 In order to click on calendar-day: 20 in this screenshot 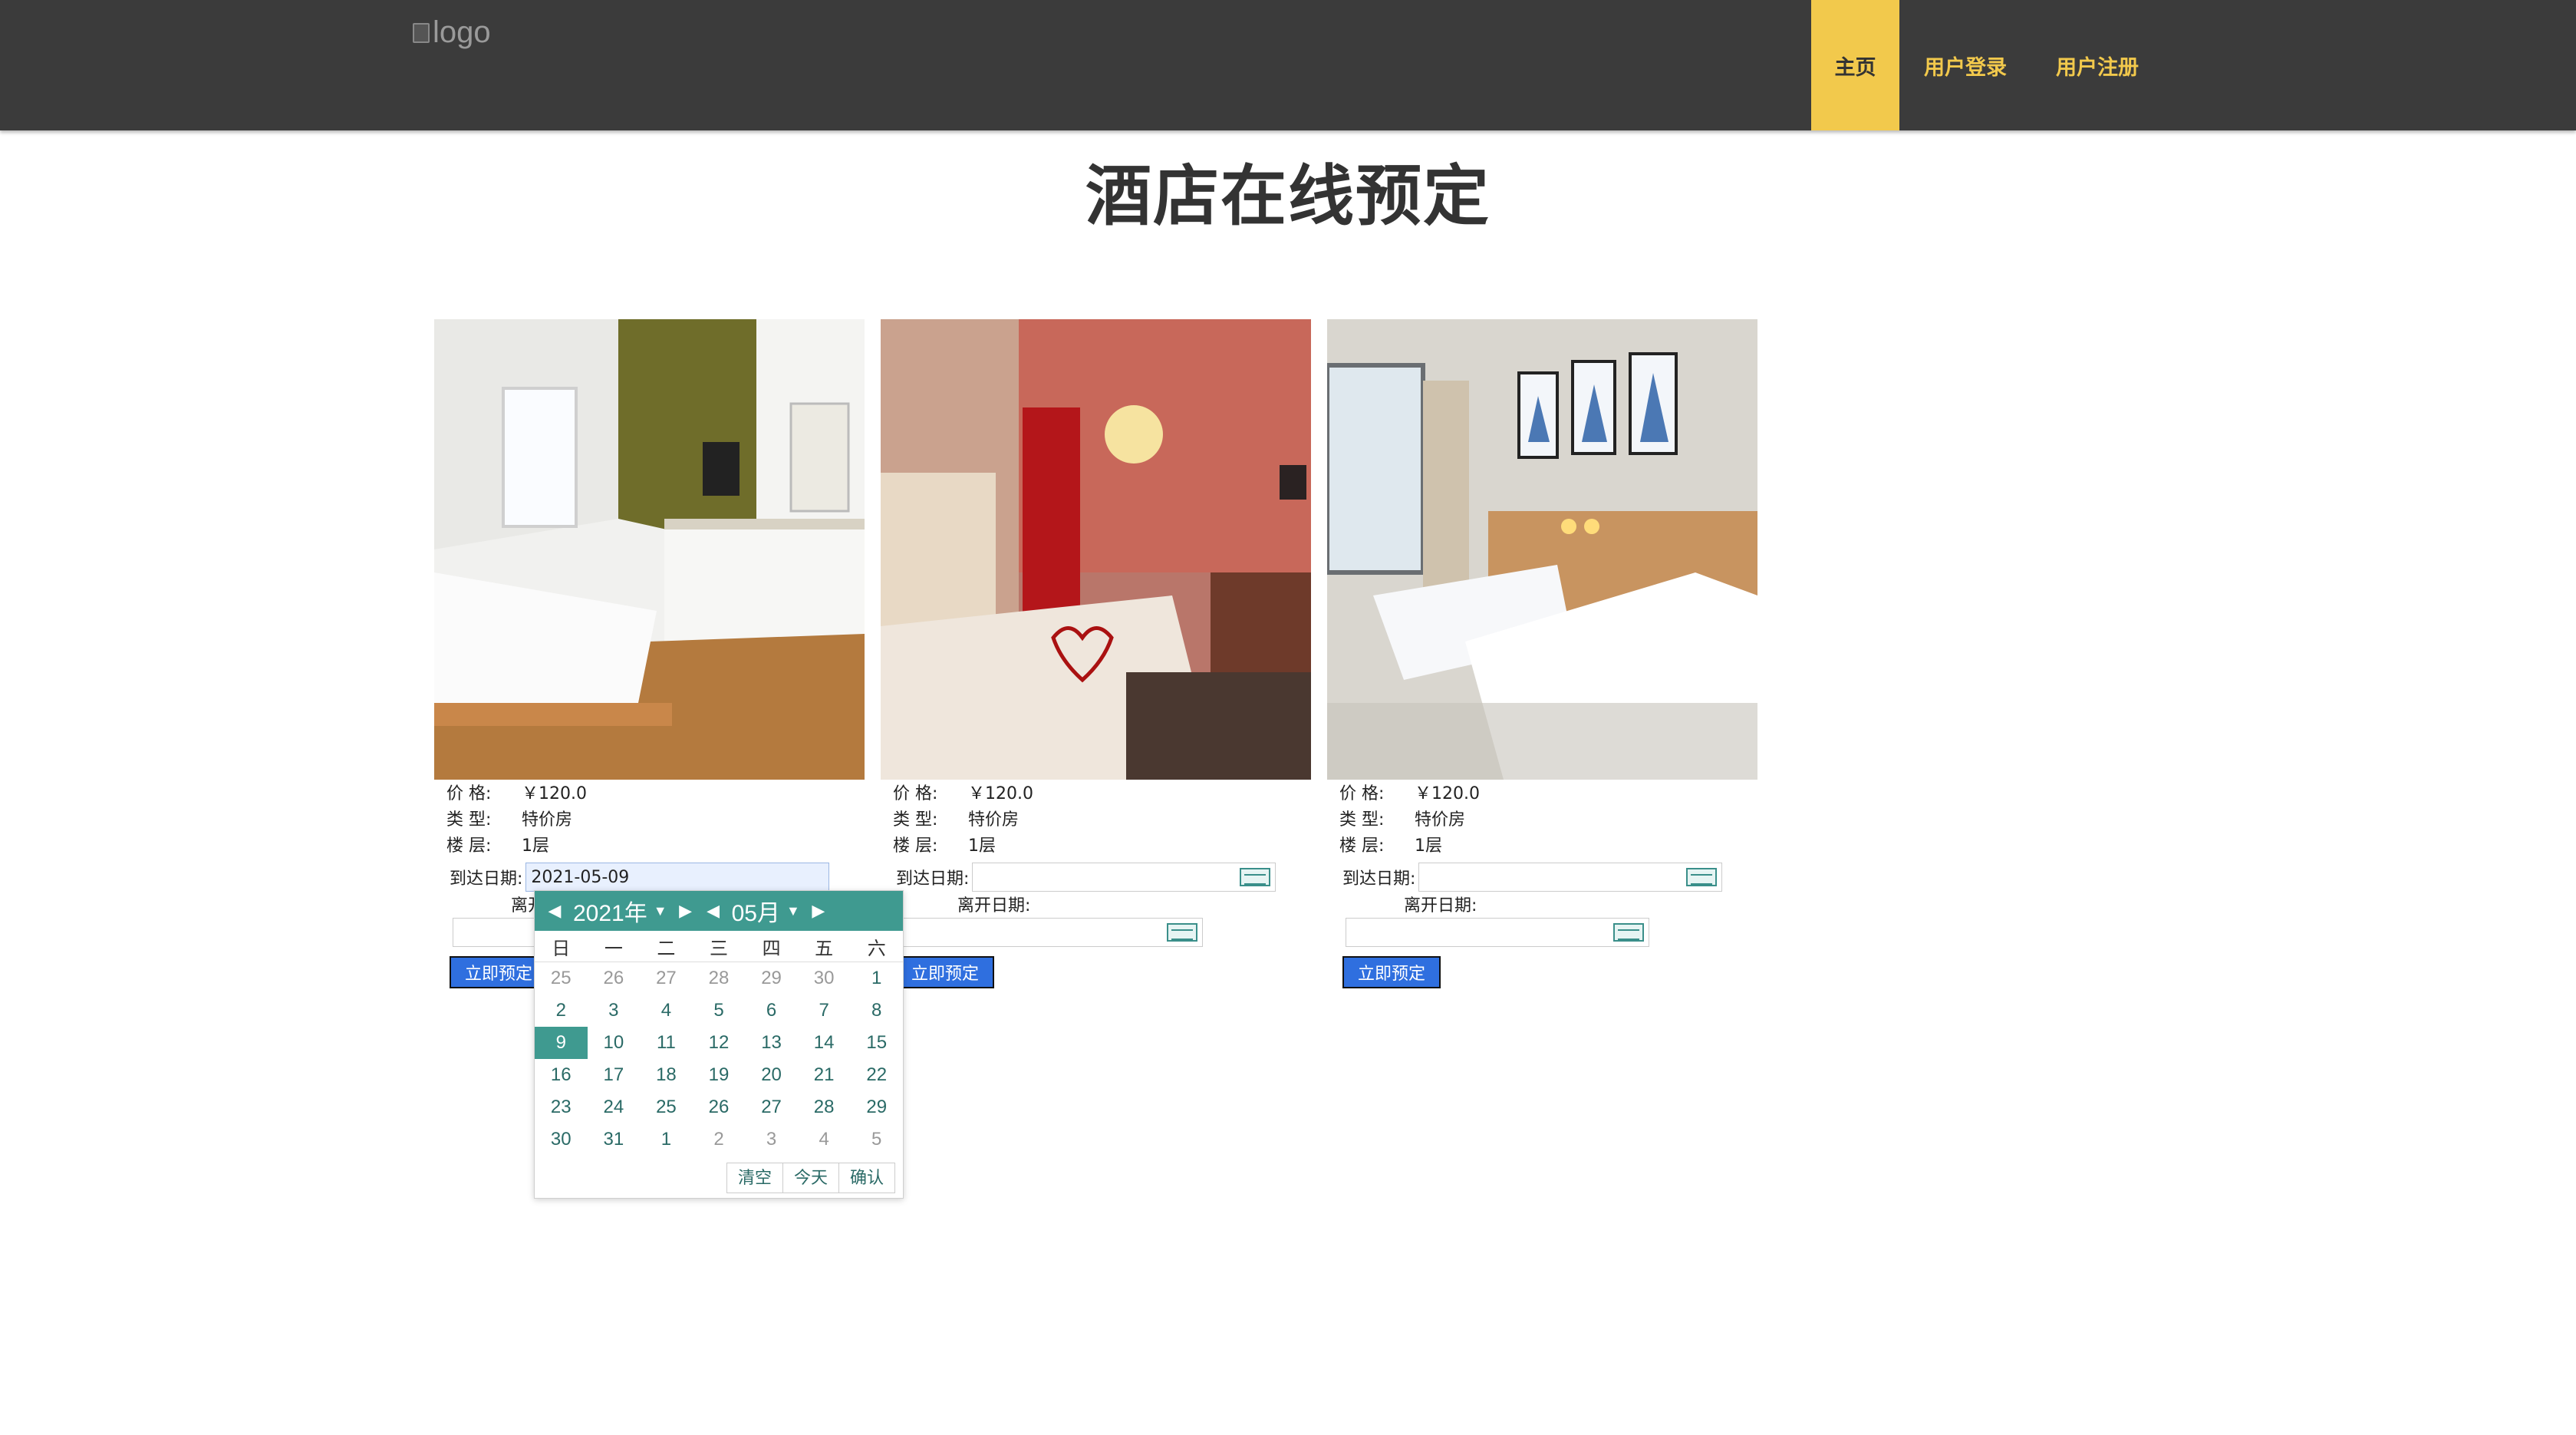, I will do `click(771, 1075)`.